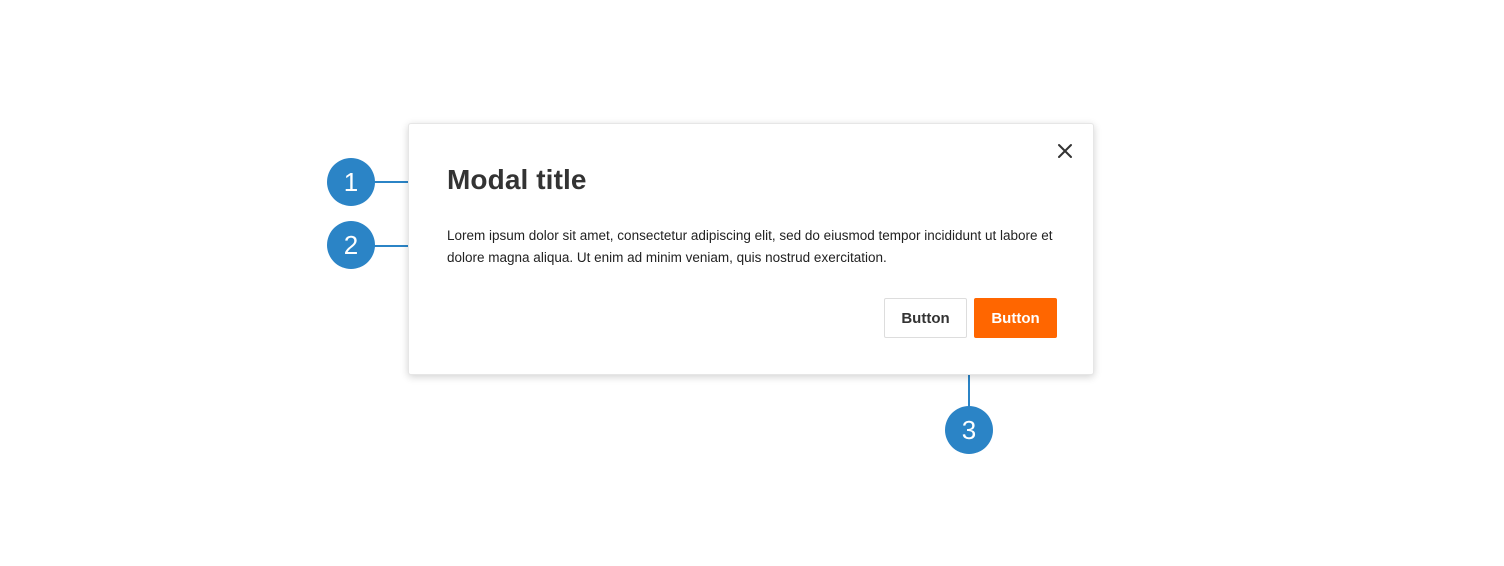  Describe the element at coordinates (925, 318) in the screenshot. I see `secondary-button: Button` at that location.